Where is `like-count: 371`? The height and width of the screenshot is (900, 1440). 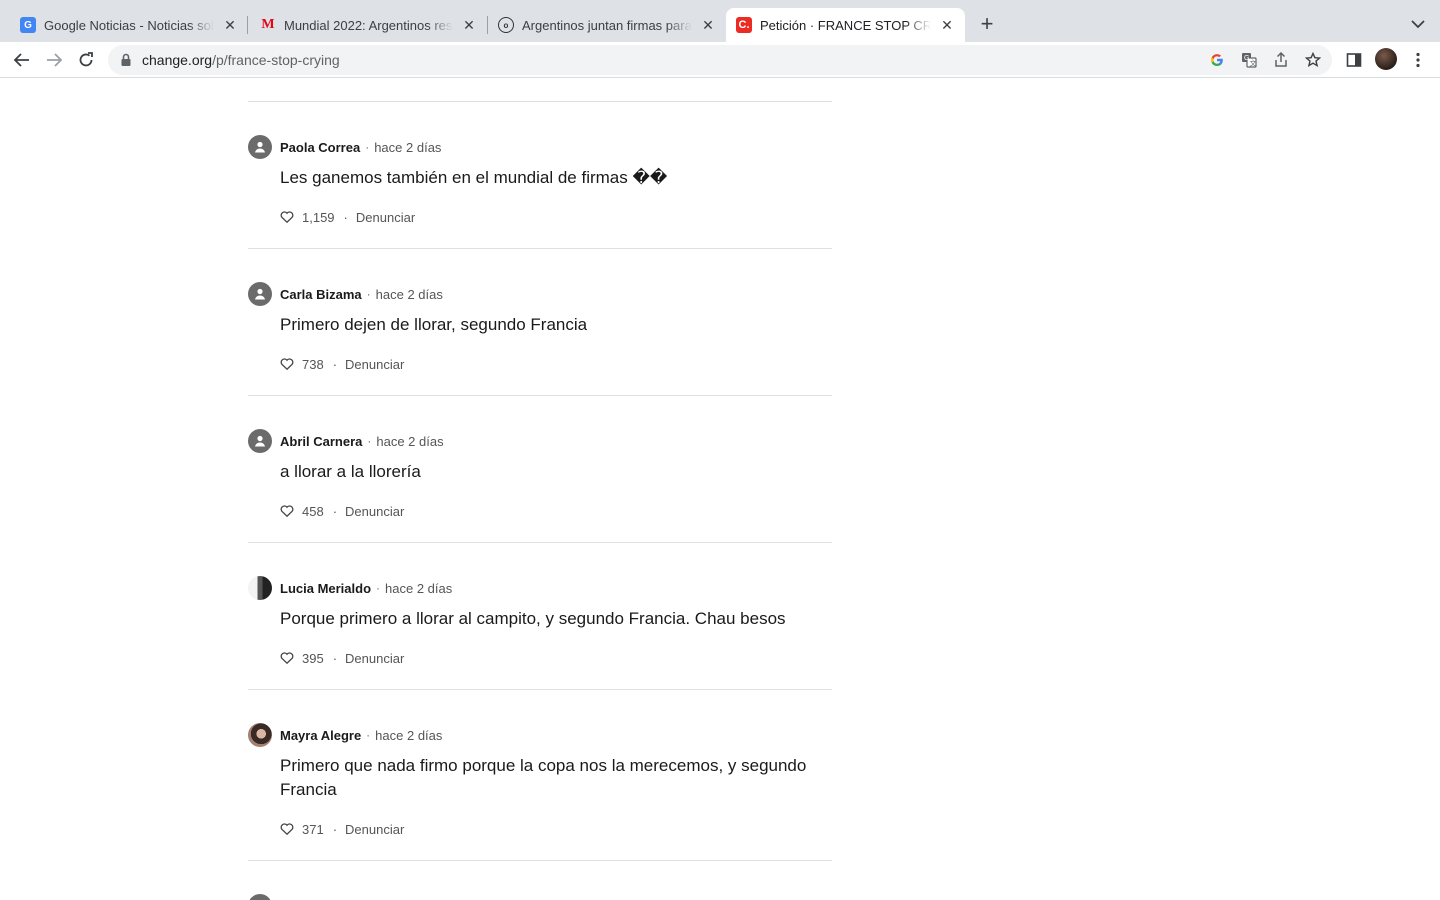
like-count: 371 is located at coordinates (313, 829).